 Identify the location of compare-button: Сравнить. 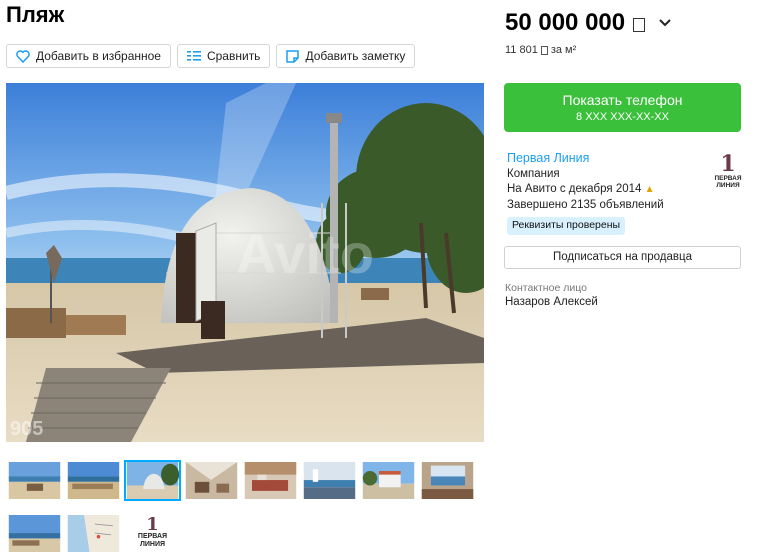
(223, 56).